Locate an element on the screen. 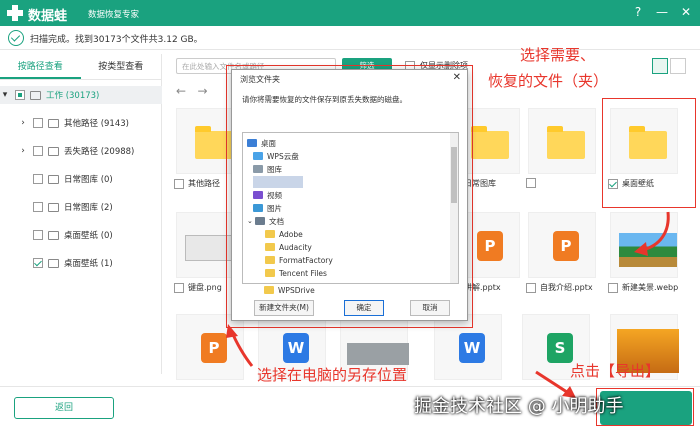 This screenshot has height=428, width=700. tree-item: 图片 is located at coordinates (267, 208).